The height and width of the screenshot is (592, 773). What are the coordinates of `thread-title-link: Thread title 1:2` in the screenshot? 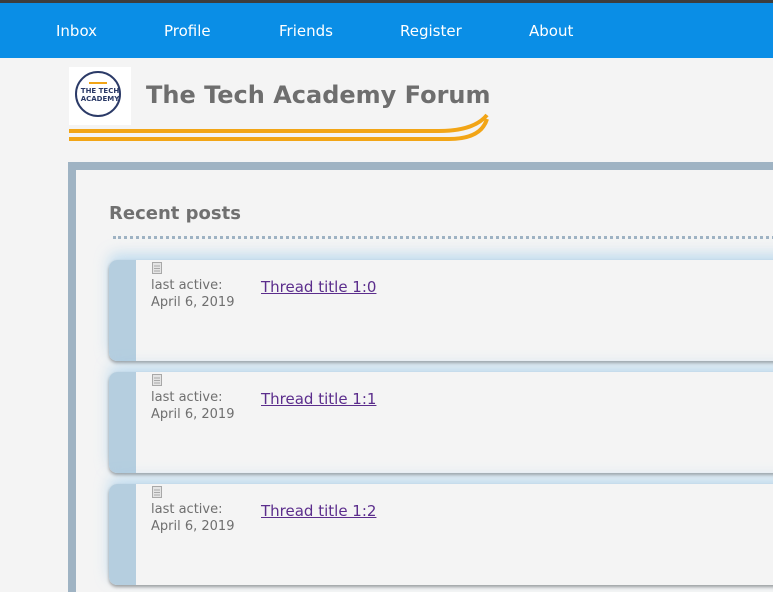 It's located at (318, 511).